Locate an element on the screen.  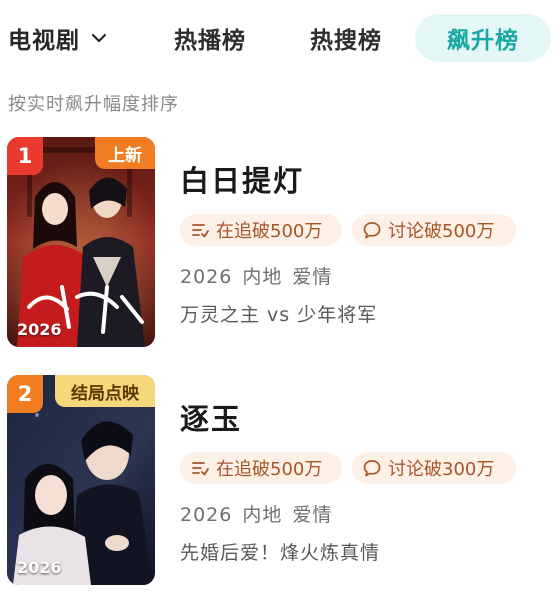
category-label: 电视剧 is located at coordinates (44, 41).